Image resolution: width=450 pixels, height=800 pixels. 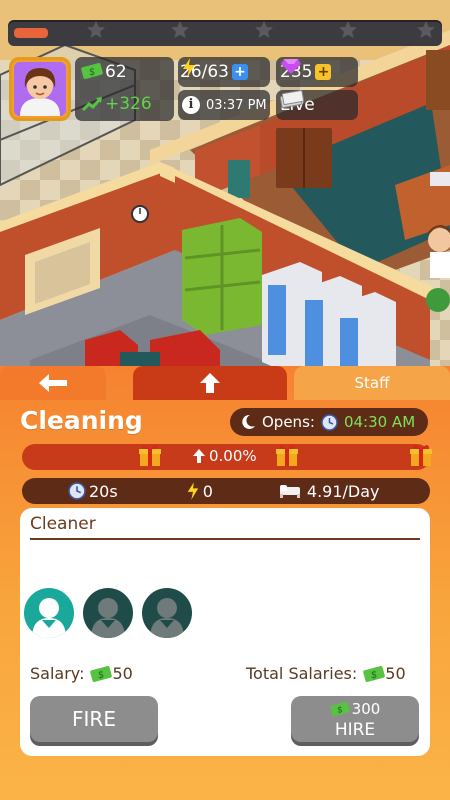 I want to click on progress-readout: 0.00%, so click(x=224, y=456).